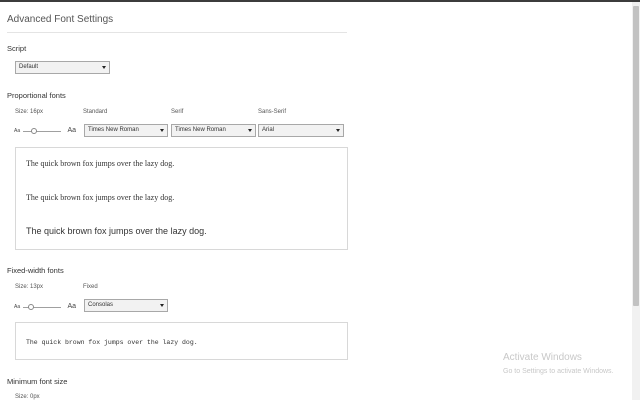  What do you see at coordinates (177, 32) in the screenshot?
I see `title-divider` at bounding box center [177, 32].